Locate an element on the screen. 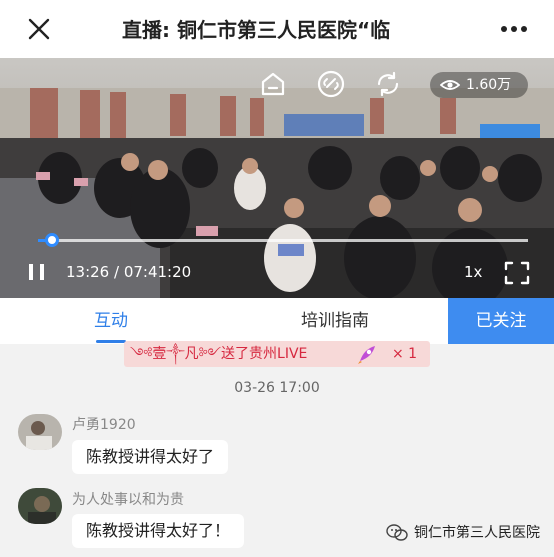 This screenshot has height=557, width=554. speed-button: 1x is located at coordinates (473, 272).